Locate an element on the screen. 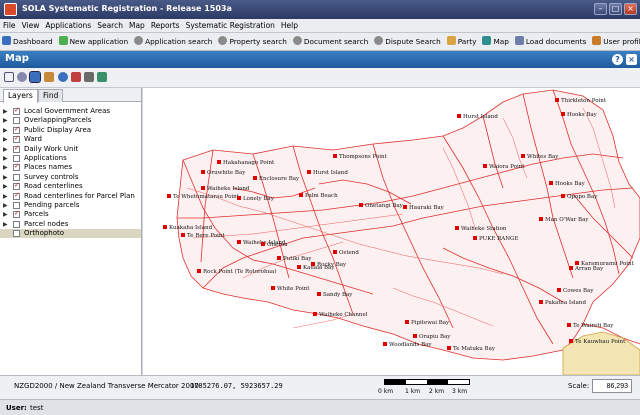 Image resolution: width=640 pixels, height=415 pixels. place-label: Oruwhite Bay is located at coordinates (226, 173).